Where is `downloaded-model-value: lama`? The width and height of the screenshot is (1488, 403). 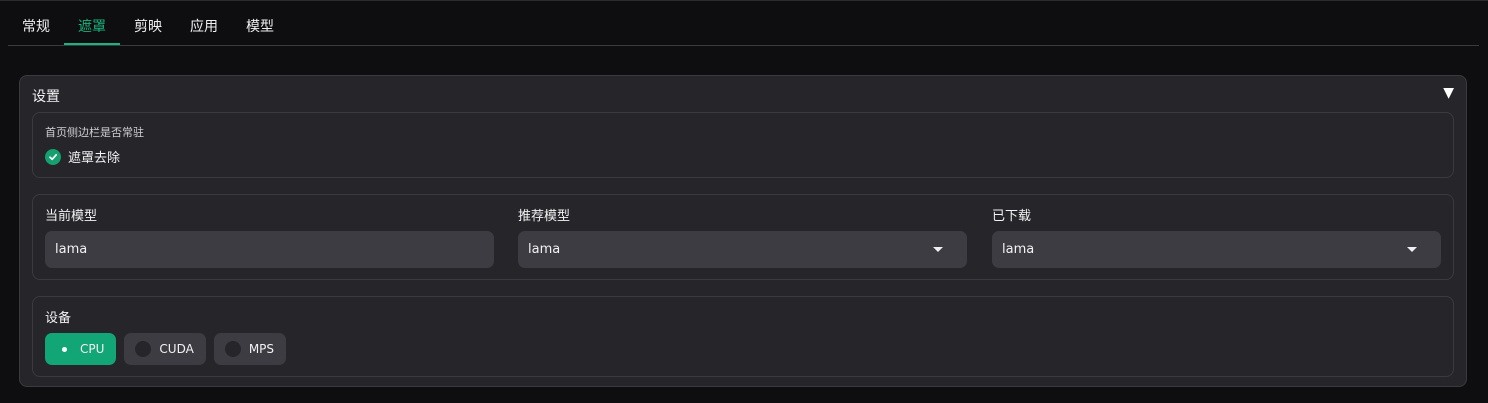 downloaded-model-value: lama is located at coordinates (1018, 249).